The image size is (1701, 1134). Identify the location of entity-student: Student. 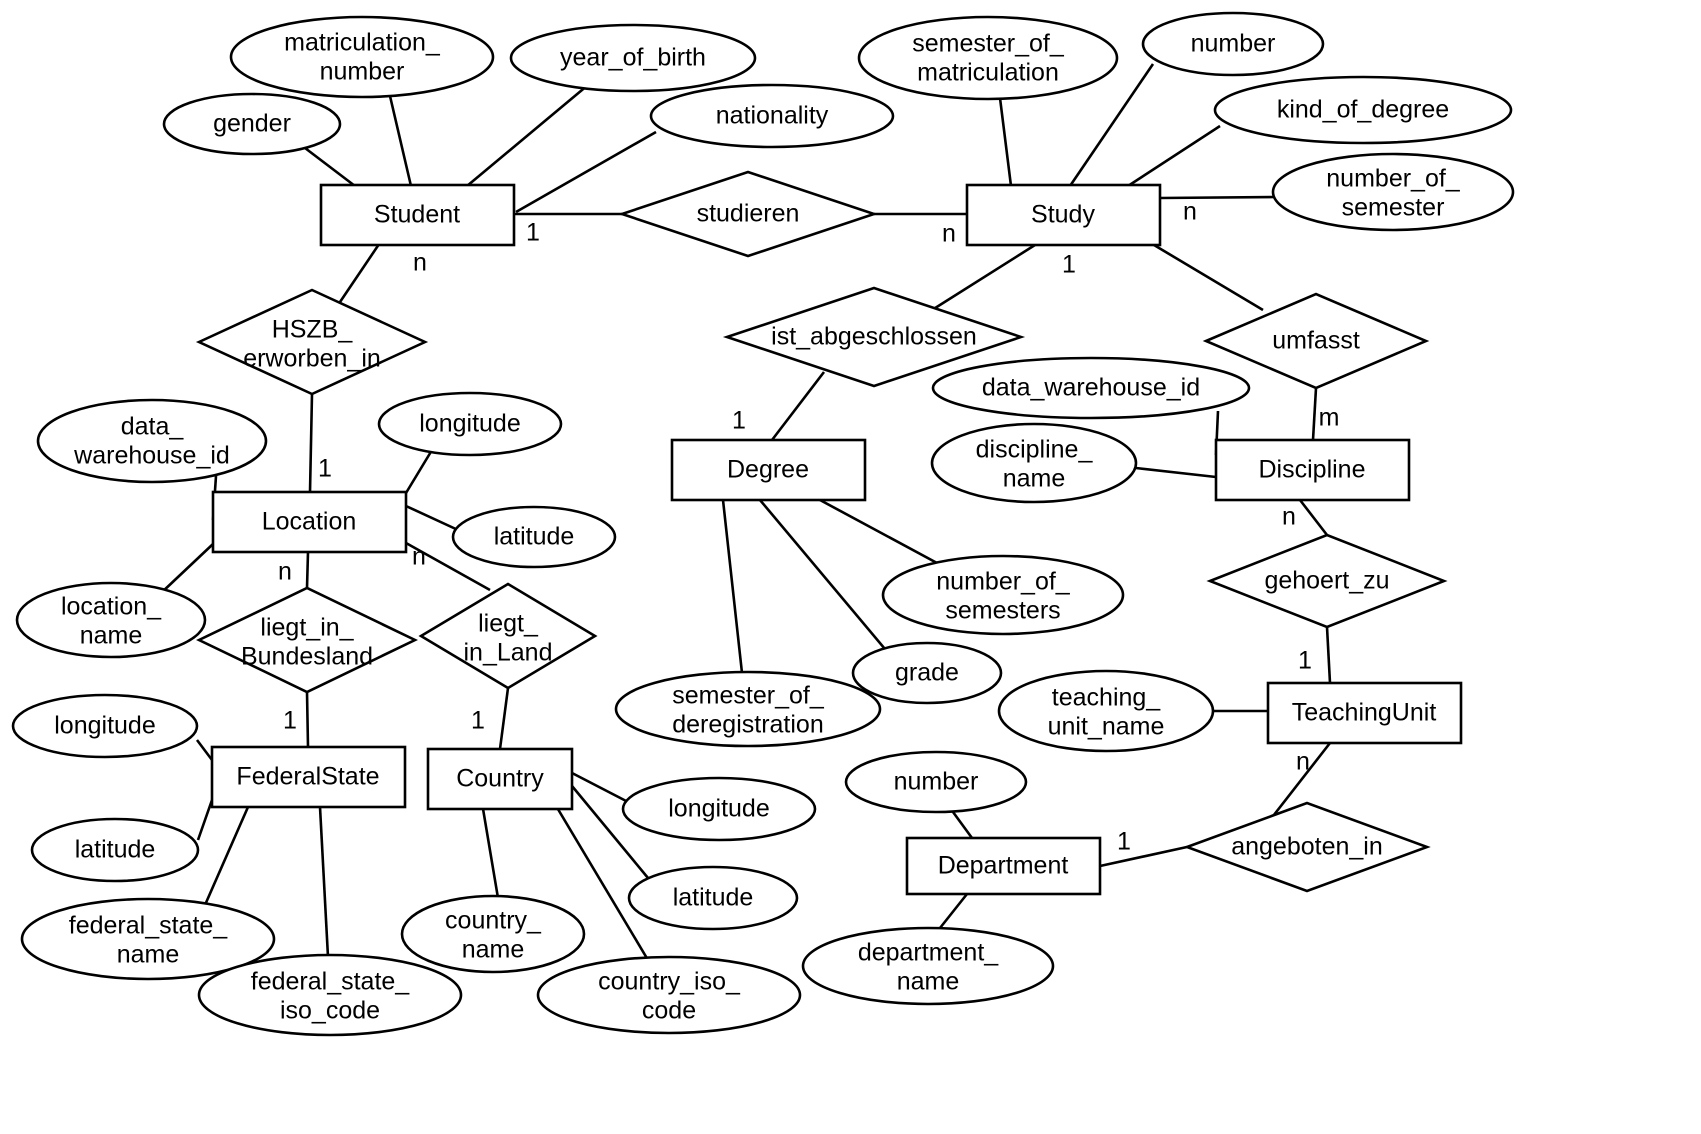
(417, 215).